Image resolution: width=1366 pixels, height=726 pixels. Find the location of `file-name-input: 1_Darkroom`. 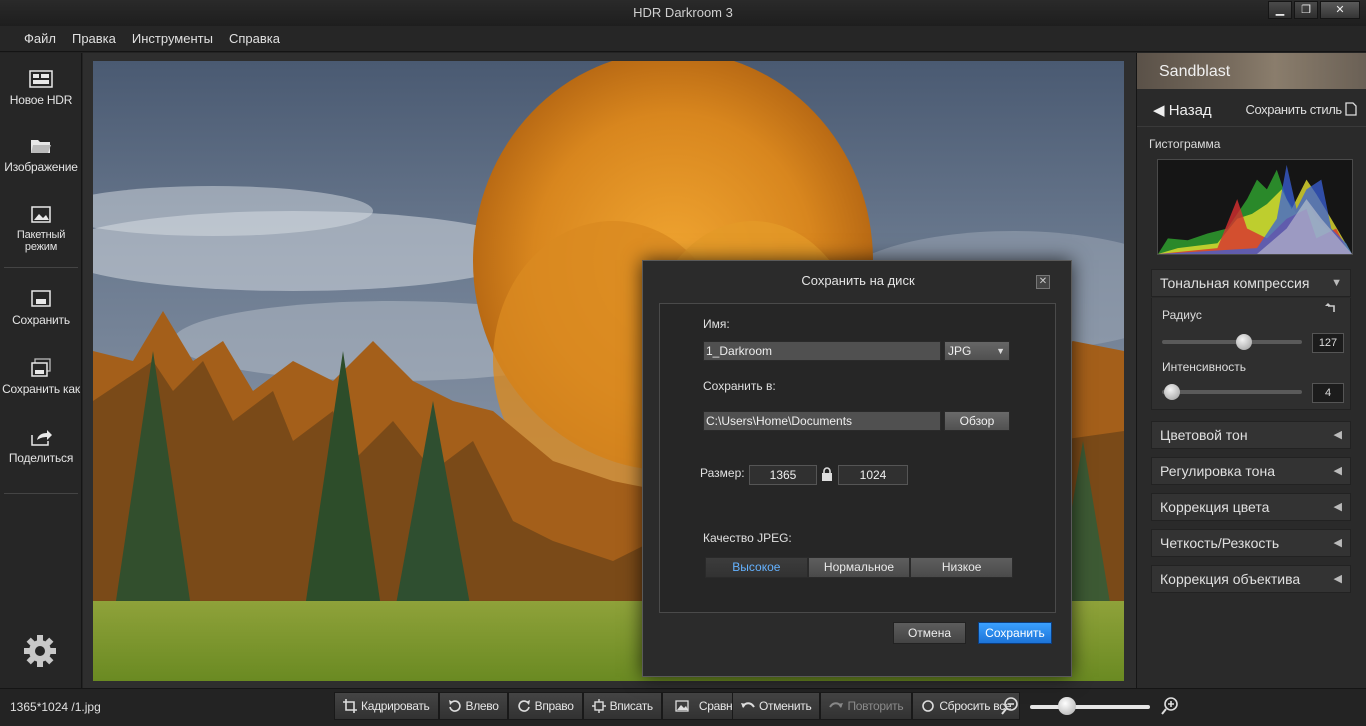

file-name-input: 1_Darkroom is located at coordinates (822, 351).